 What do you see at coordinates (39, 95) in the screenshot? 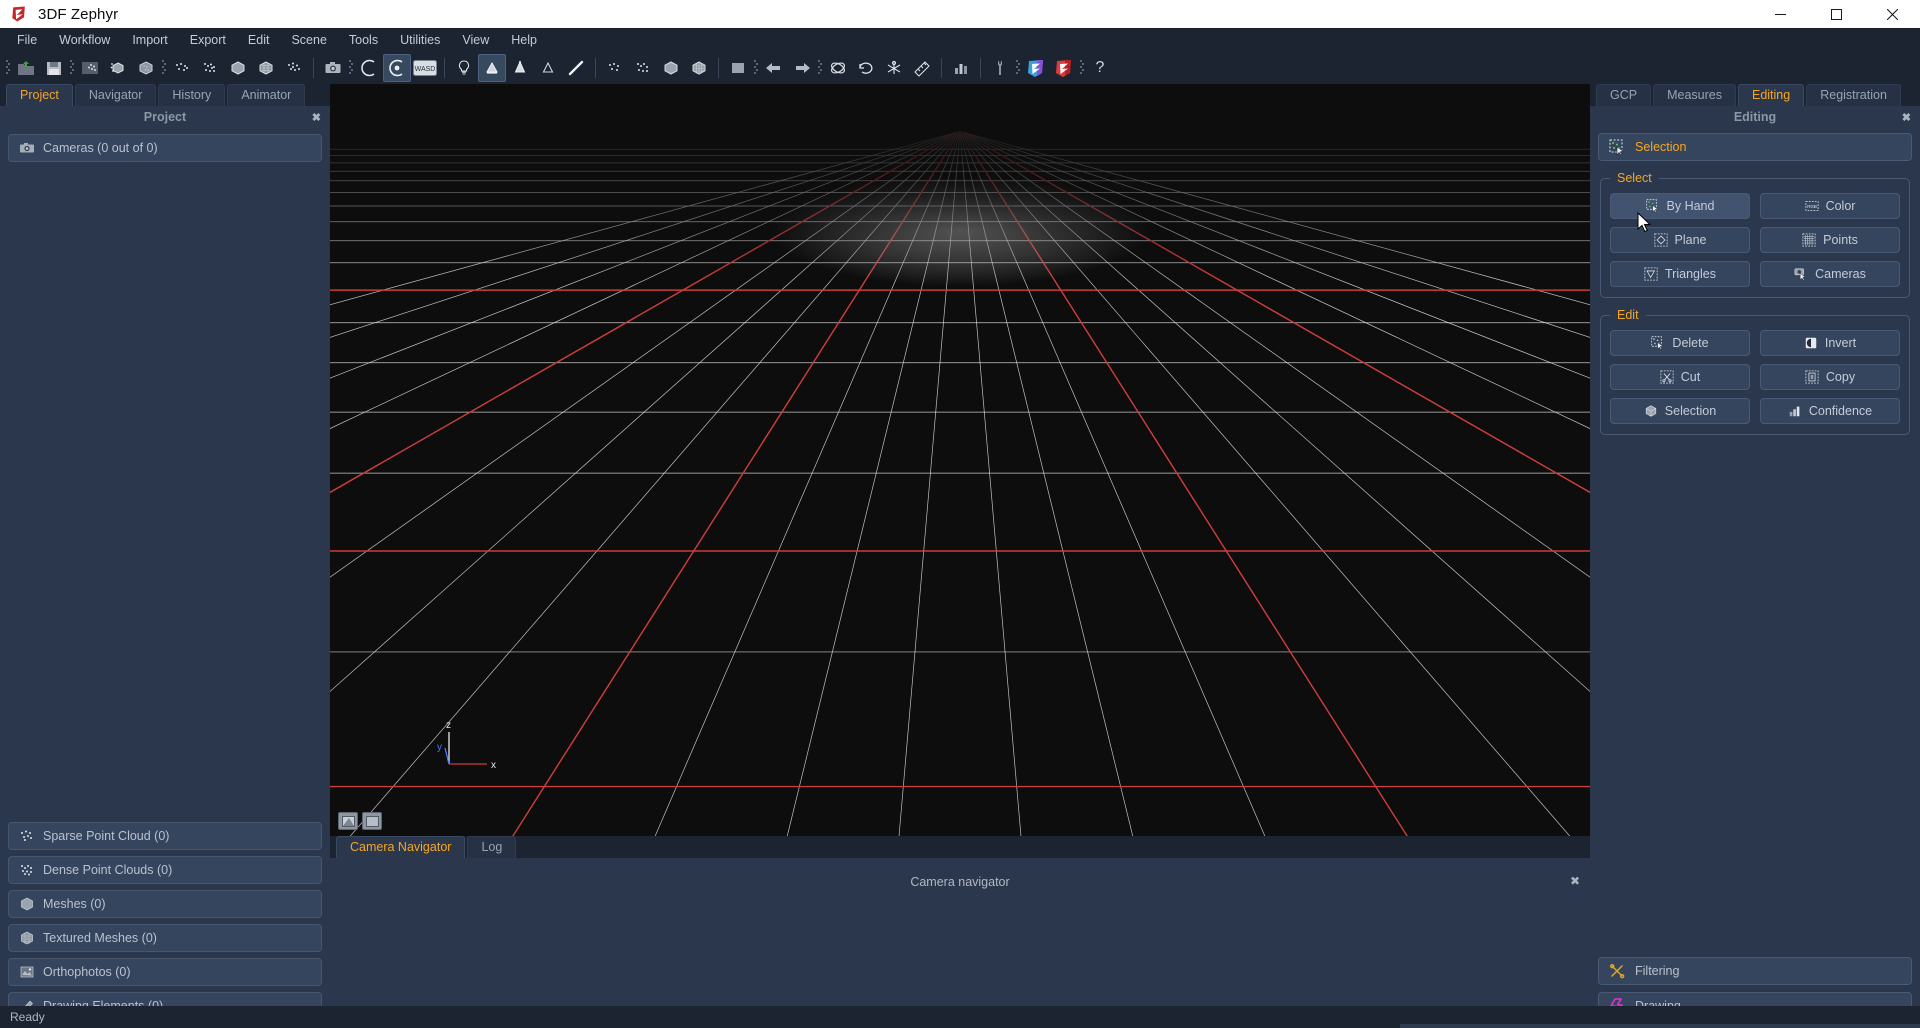
I see `tab-project: Project` at bounding box center [39, 95].